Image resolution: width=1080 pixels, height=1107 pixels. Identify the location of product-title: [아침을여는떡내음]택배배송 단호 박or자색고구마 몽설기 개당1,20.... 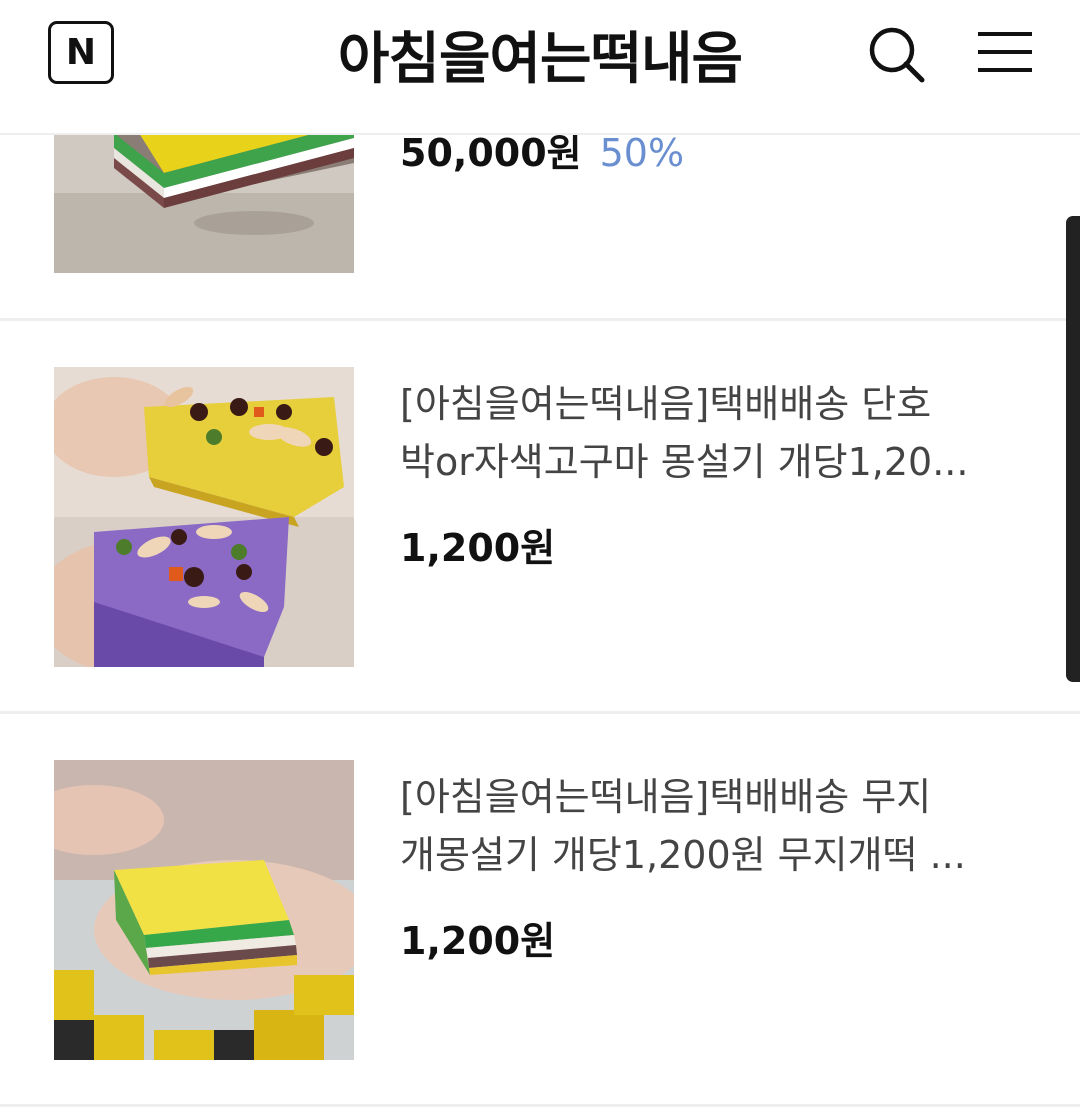
(710, 433).